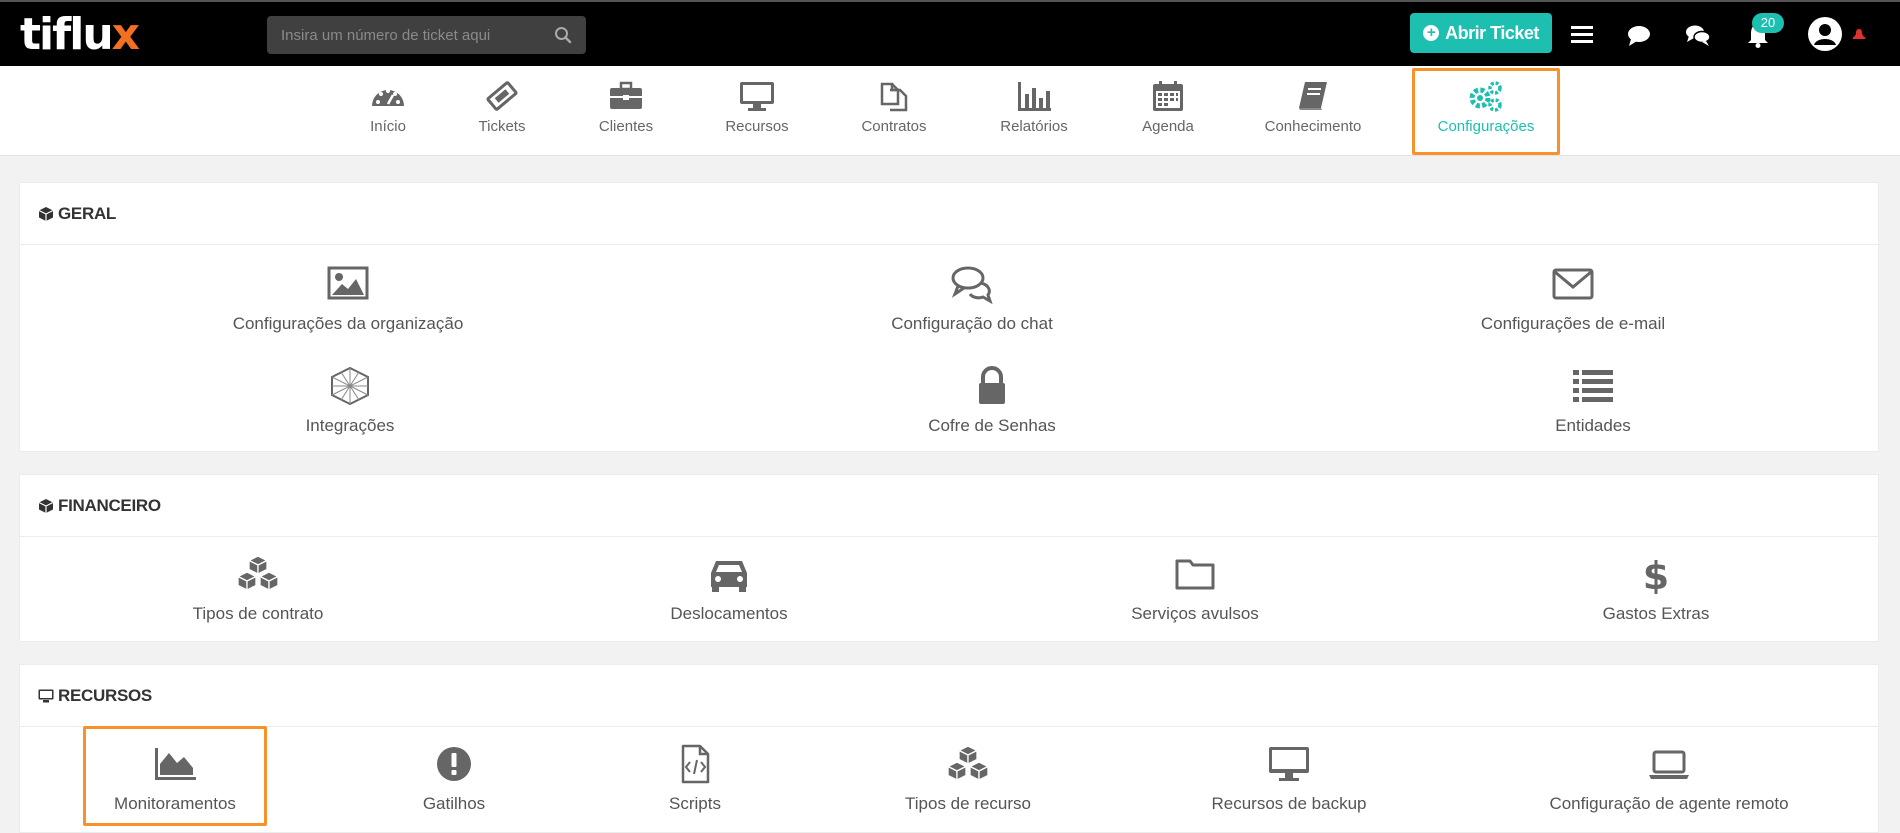  Describe the element at coordinates (388, 111) in the screenshot. I see `nav-item-inicio: Início` at that location.